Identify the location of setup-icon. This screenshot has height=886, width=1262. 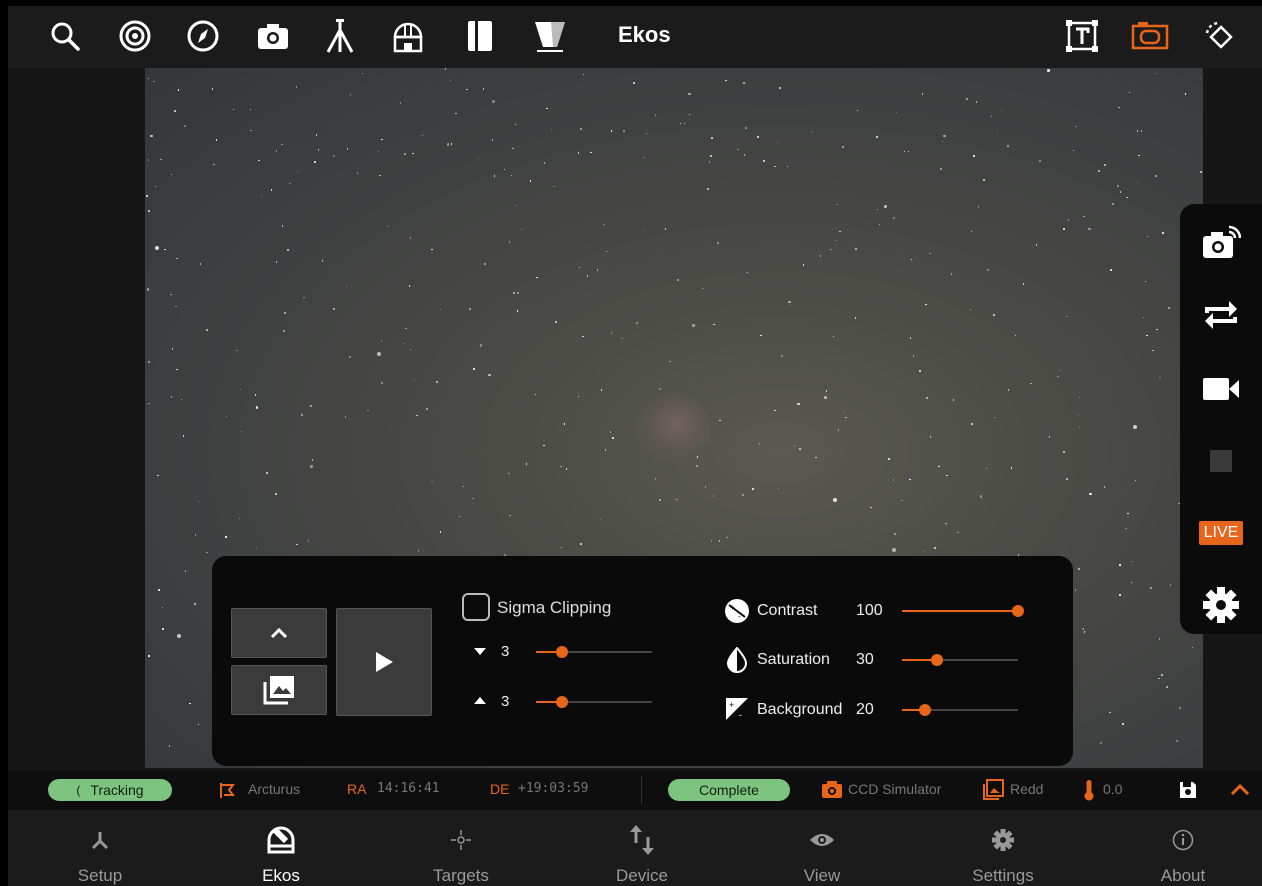
(100, 841).